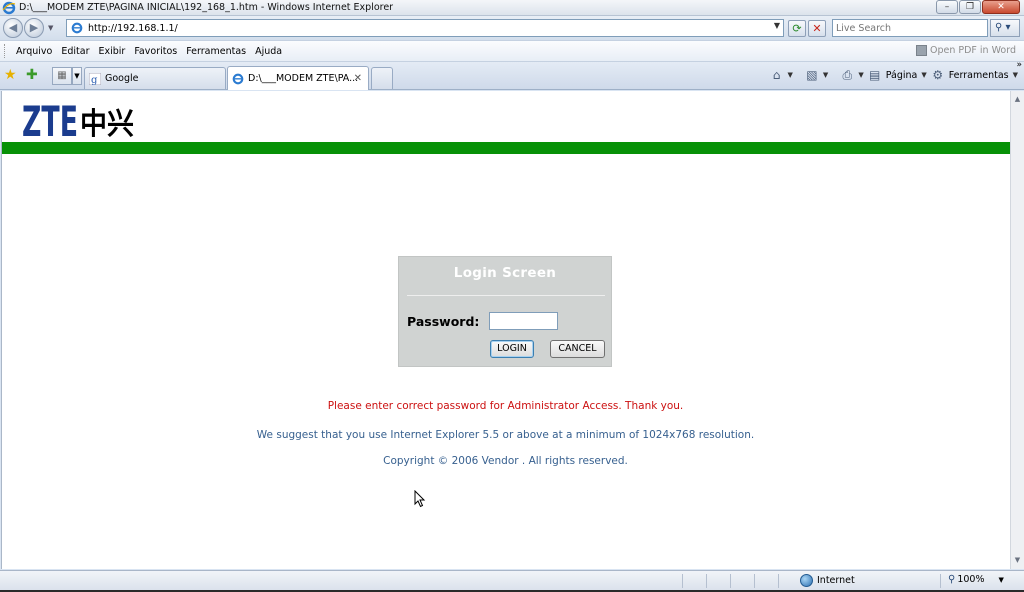 The height and width of the screenshot is (592, 1024). I want to click on menu-editar: Editar, so click(75, 51).